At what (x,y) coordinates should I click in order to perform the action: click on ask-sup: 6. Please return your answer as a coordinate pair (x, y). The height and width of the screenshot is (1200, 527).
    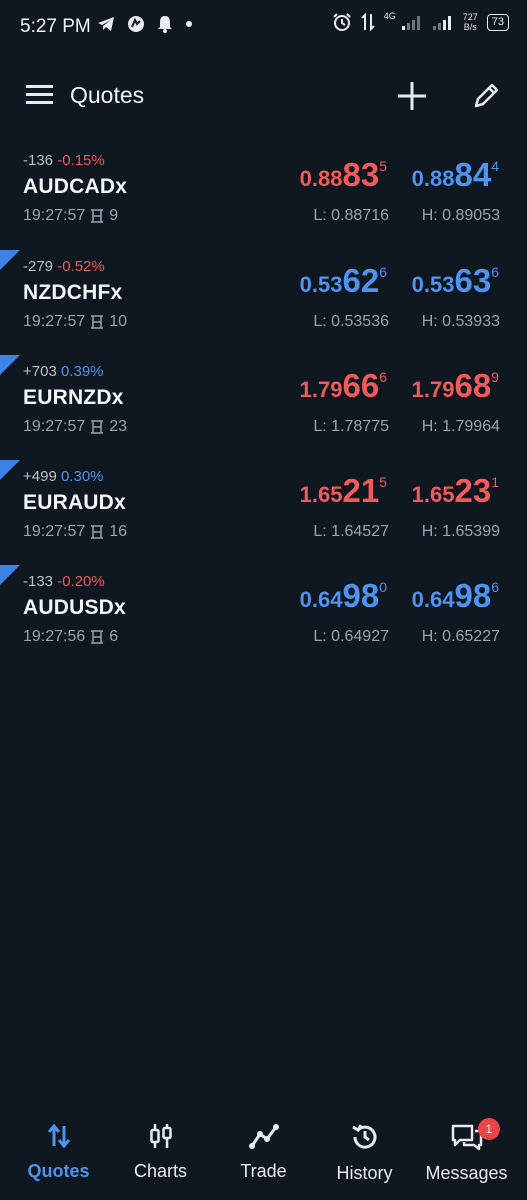
    Looking at the image, I should click on (495, 587).